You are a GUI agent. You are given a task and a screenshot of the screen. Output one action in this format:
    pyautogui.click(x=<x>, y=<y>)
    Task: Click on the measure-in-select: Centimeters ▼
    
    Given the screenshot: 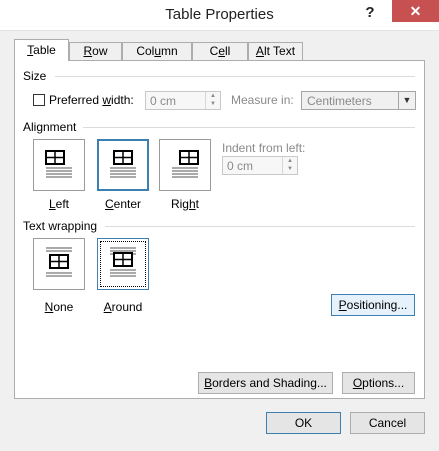 What is the action you would take?
    pyautogui.click(x=358, y=100)
    